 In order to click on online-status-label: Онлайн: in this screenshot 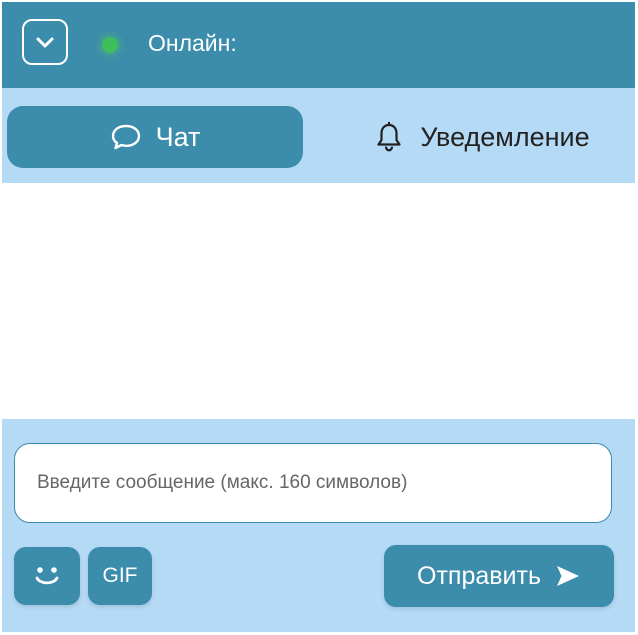, I will do `click(192, 43)`.